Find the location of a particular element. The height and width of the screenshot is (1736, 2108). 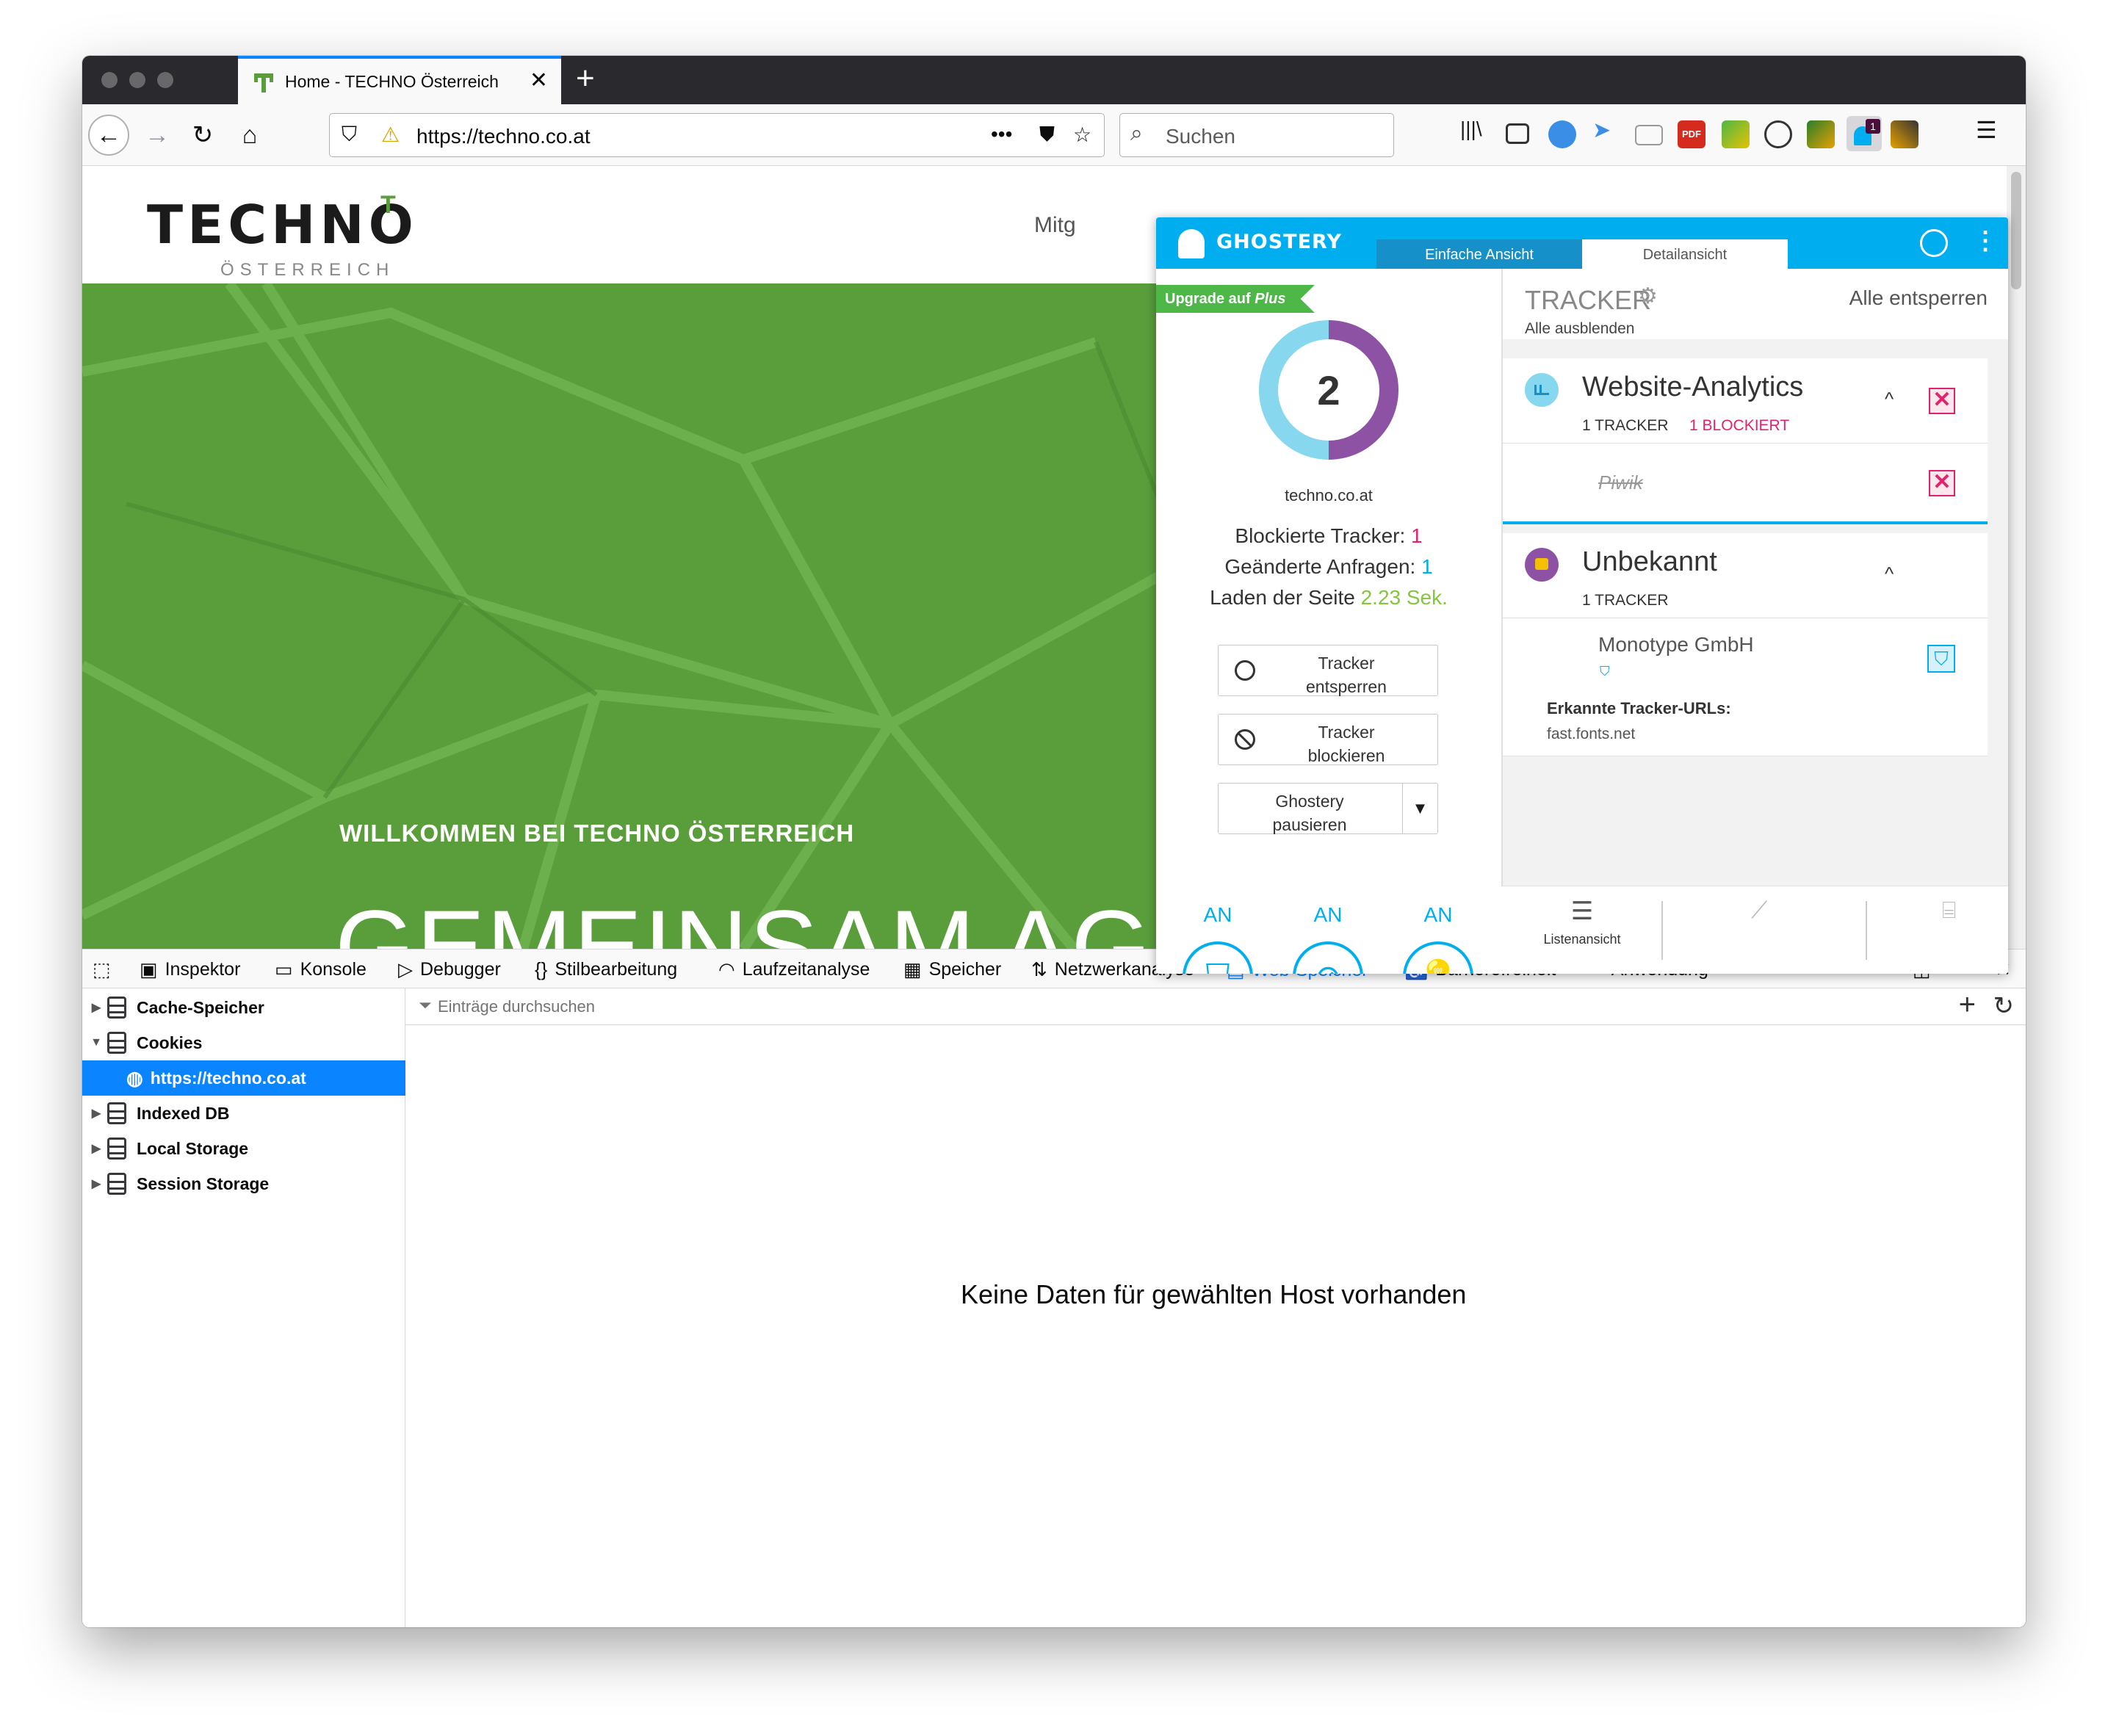

upgrade-banner: Upgrade auf Plus is located at coordinates (1236, 299).